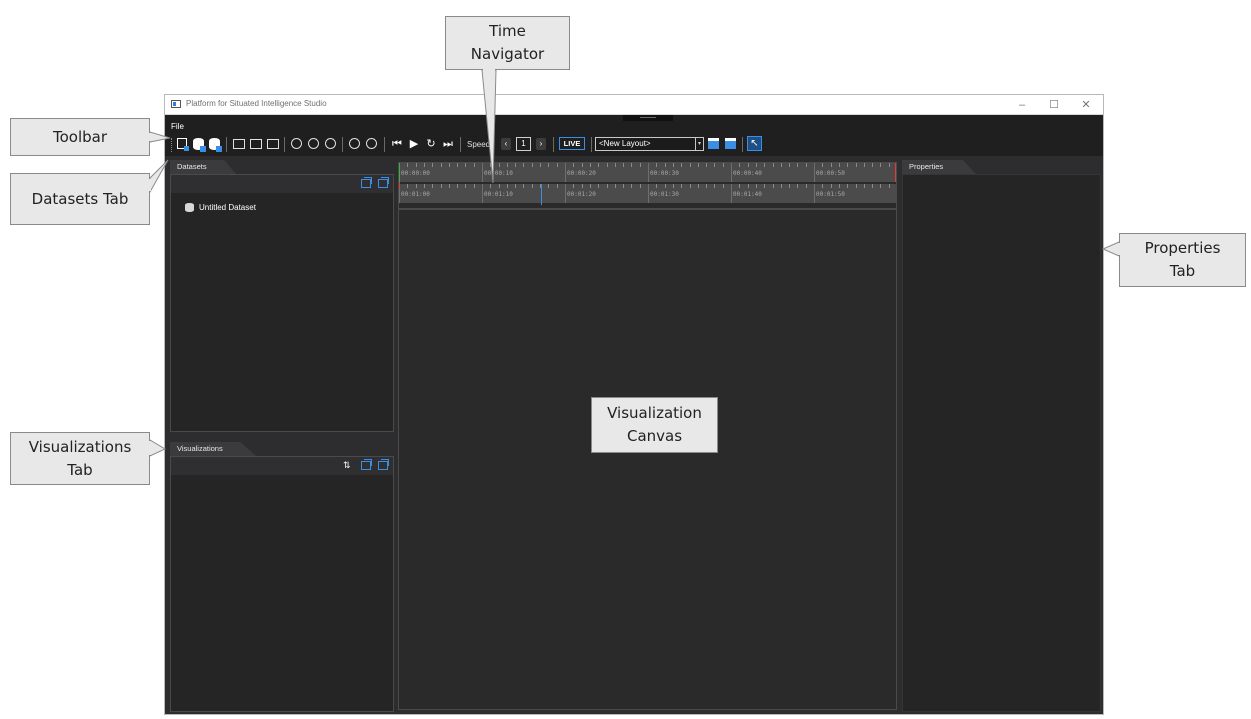  I want to click on chevron-down-icon: ▾, so click(699, 144).